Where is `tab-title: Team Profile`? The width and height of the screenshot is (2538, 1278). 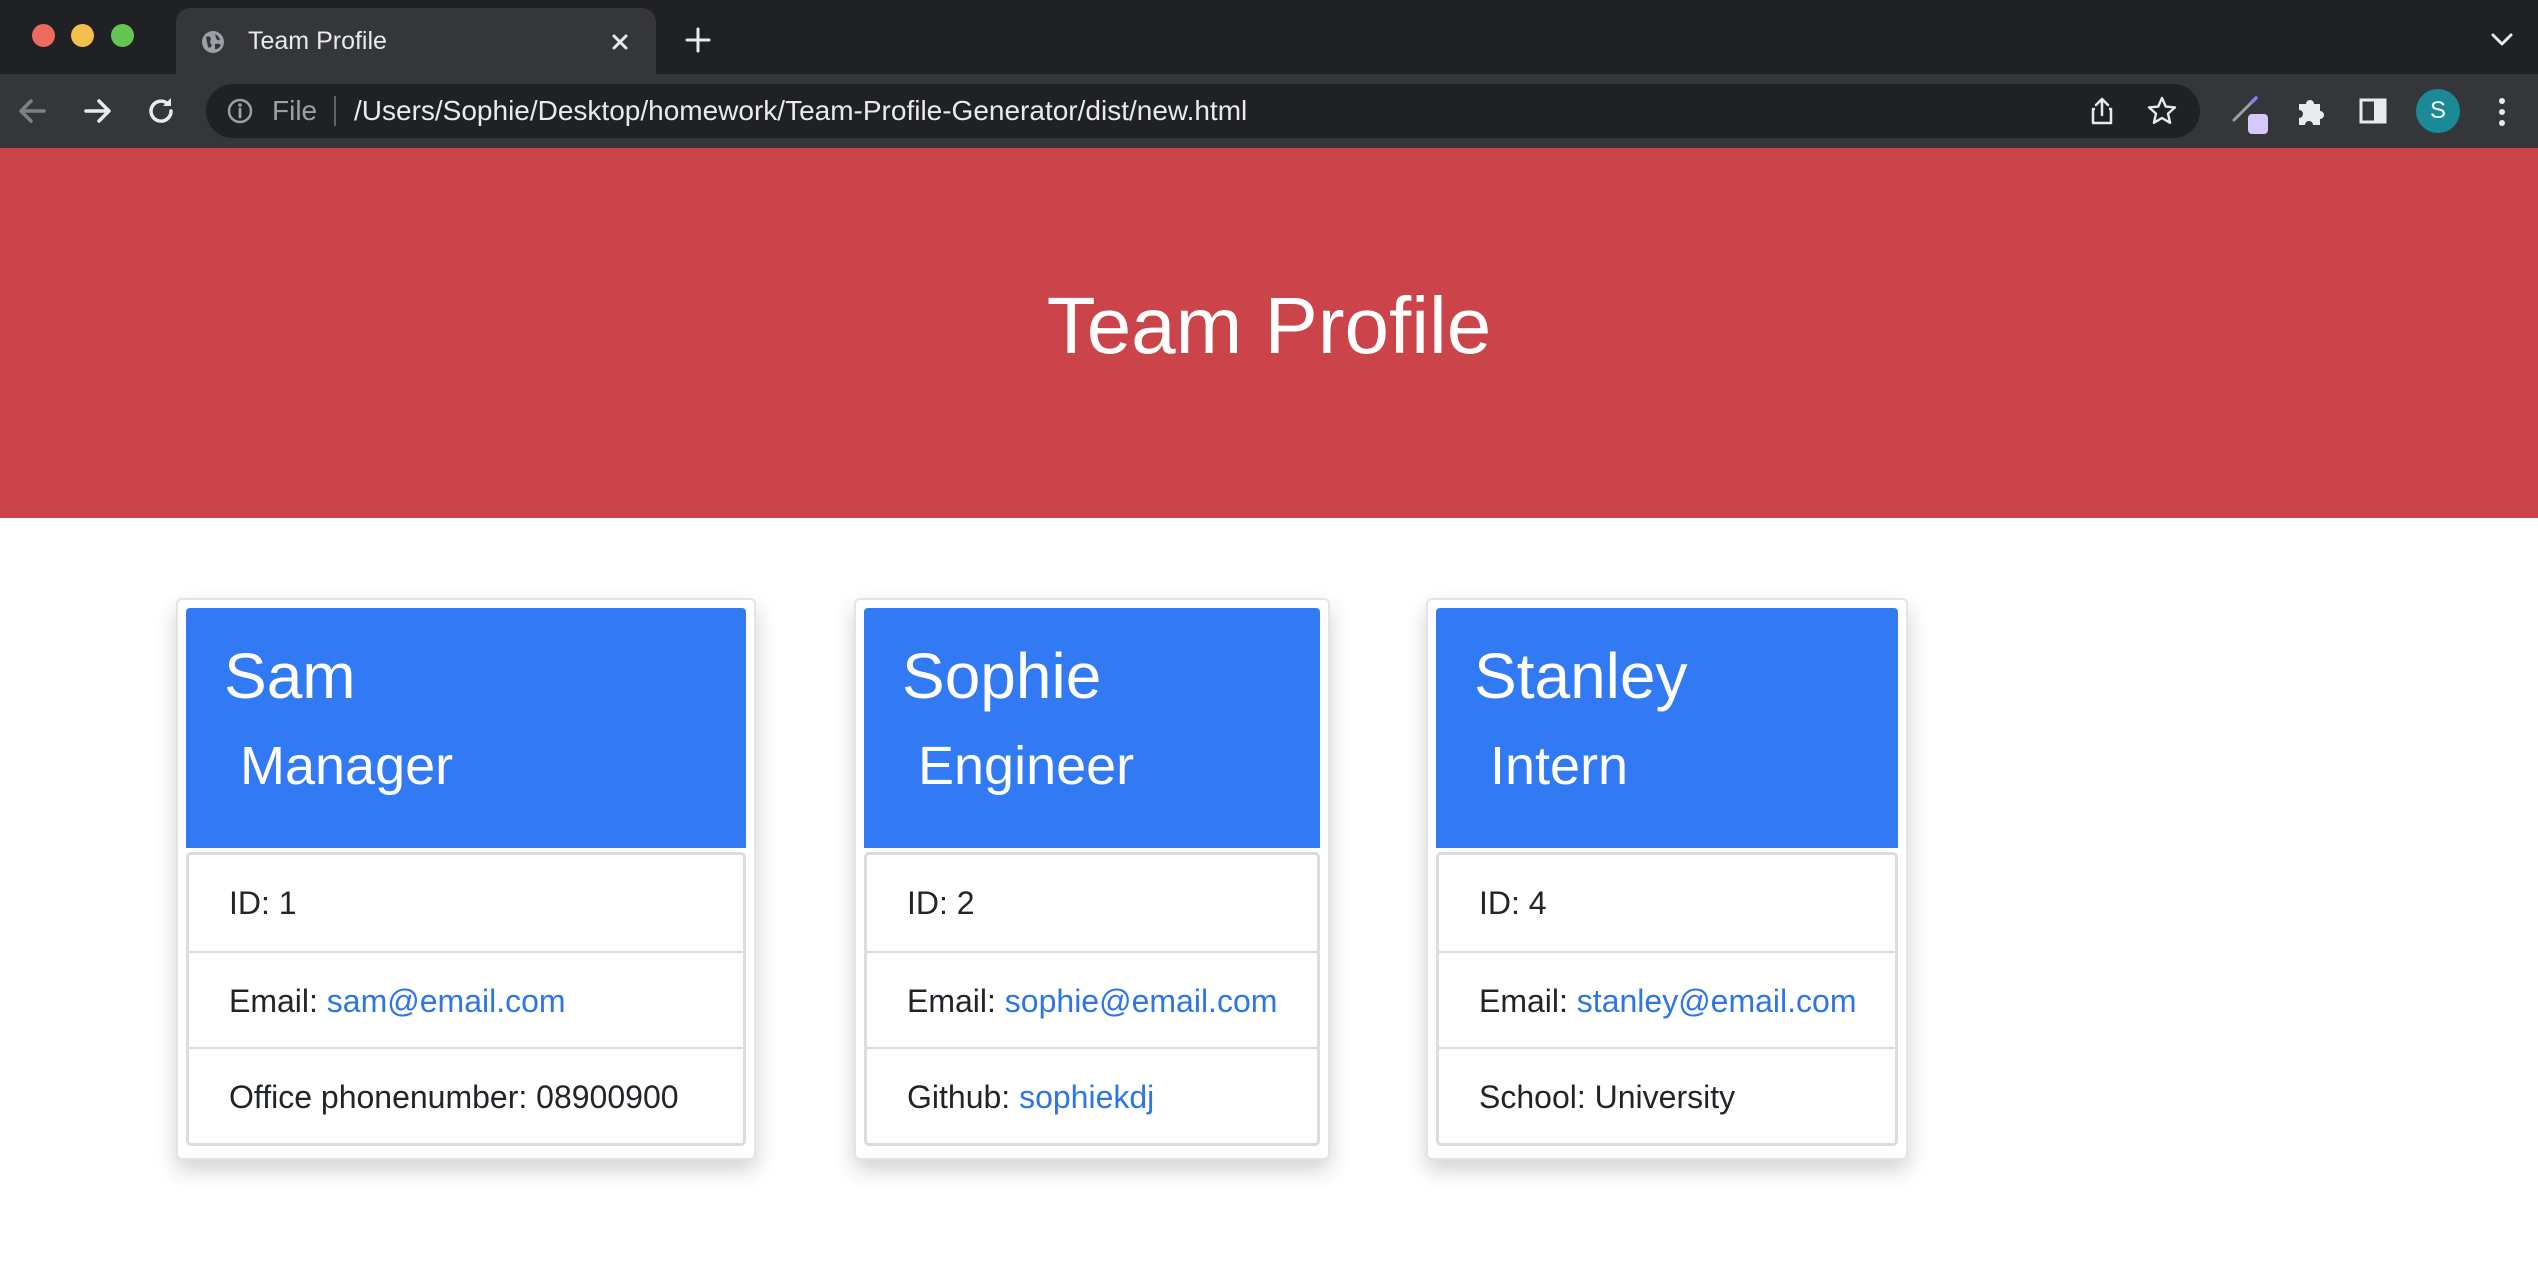
tab-title: Team Profile is located at coordinates (317, 41).